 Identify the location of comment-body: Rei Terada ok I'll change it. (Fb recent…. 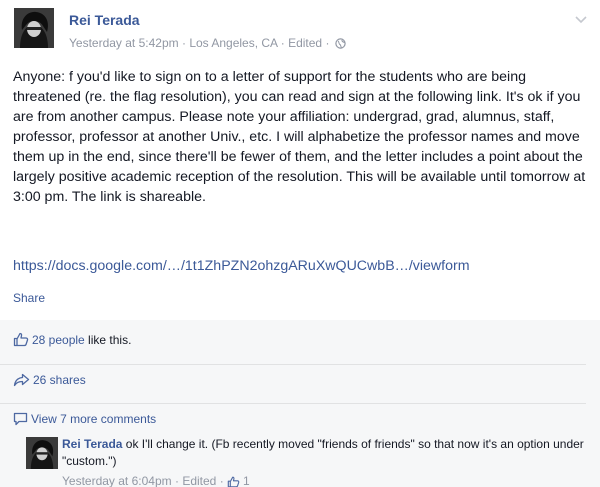
(325, 453).